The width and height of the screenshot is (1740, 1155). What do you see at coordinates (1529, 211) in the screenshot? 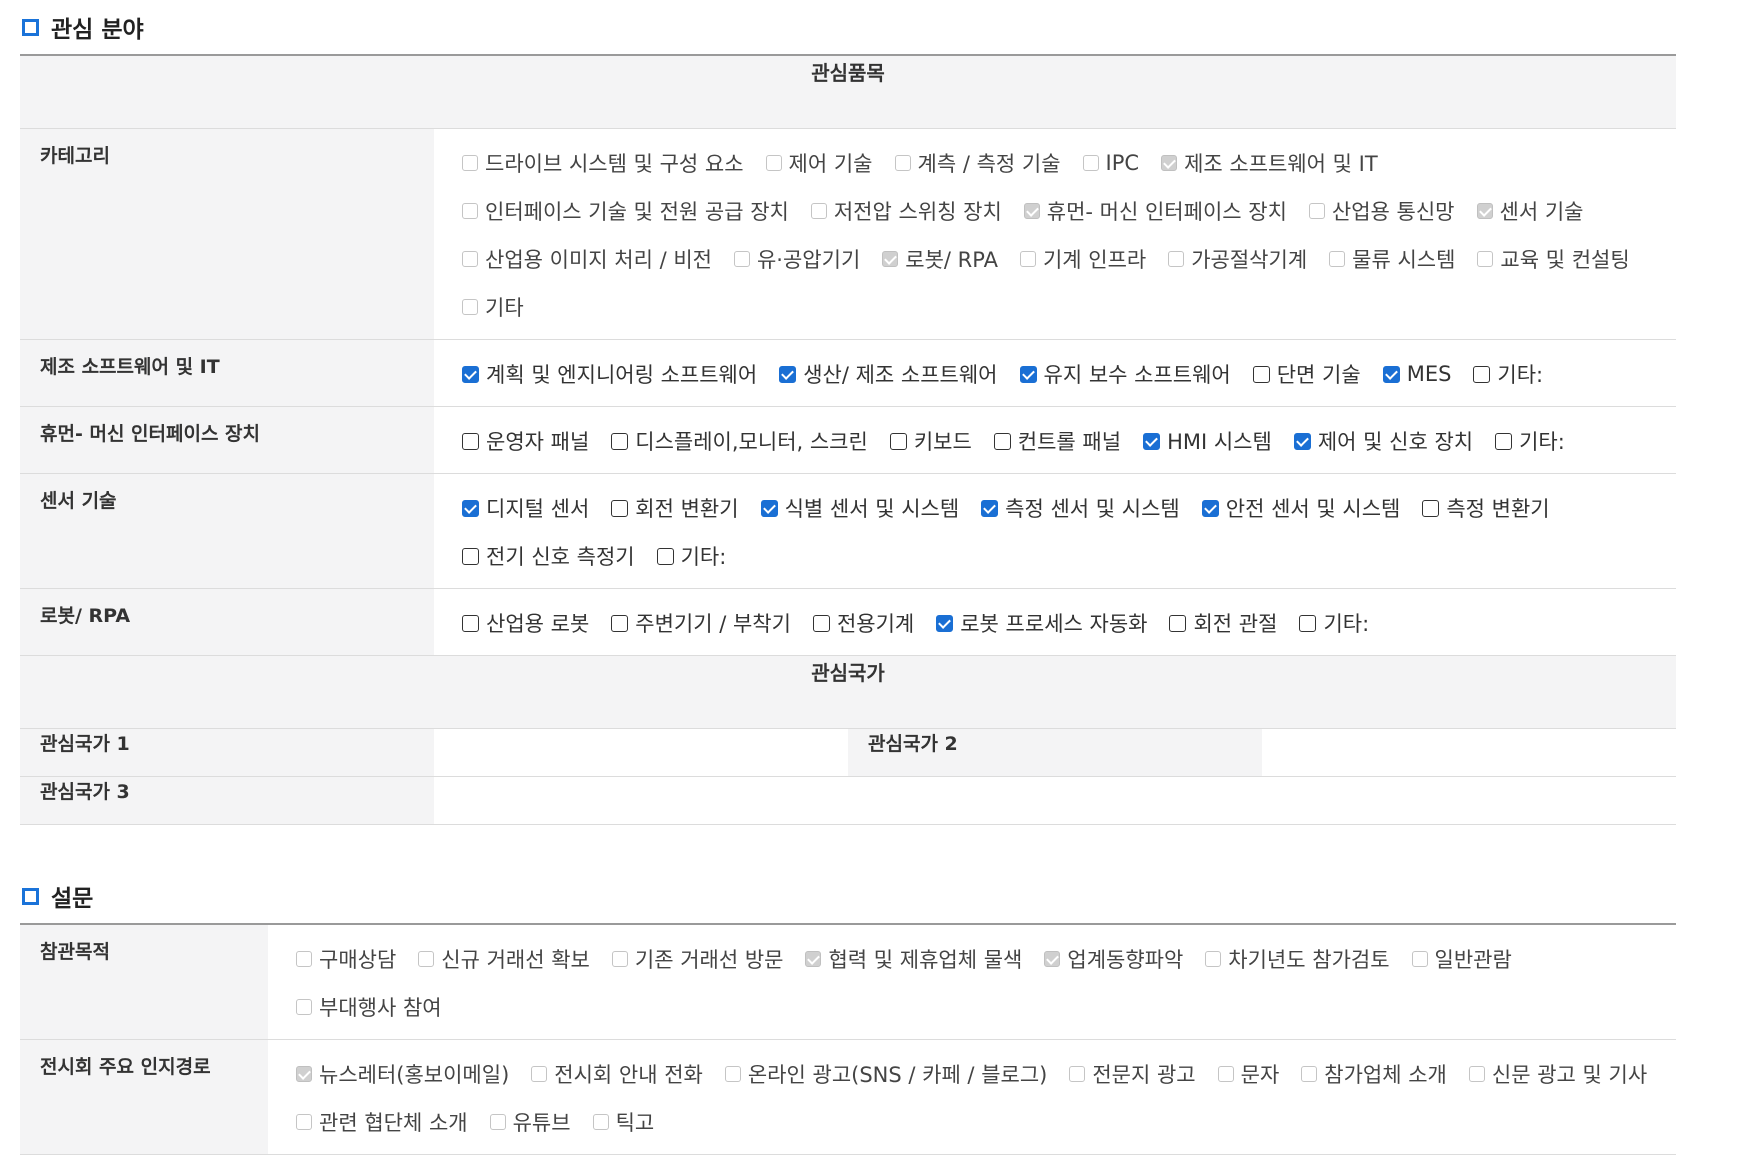
I see `checkbox-option: 센서 기술` at bounding box center [1529, 211].